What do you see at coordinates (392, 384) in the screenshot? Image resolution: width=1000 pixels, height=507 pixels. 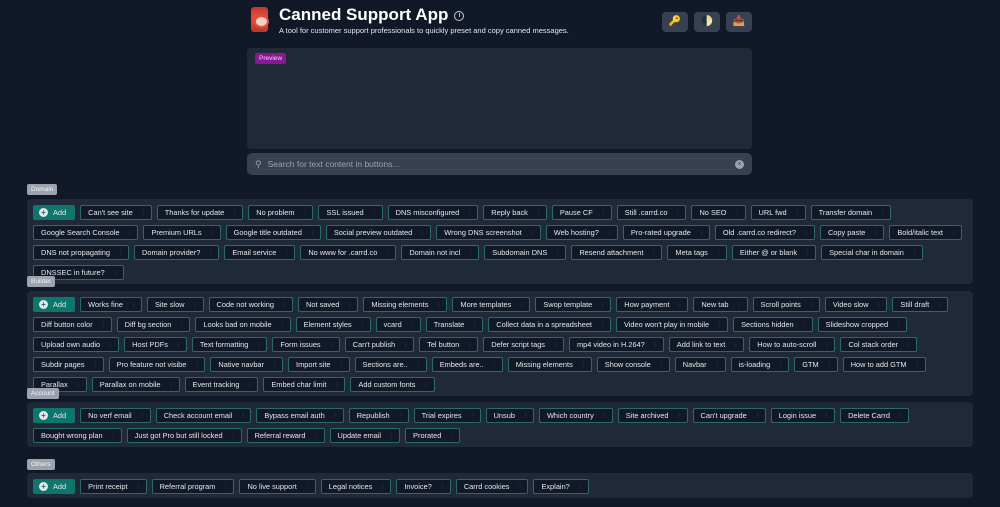 I see `canned-message-button: Add custom fonts ⋮` at bounding box center [392, 384].